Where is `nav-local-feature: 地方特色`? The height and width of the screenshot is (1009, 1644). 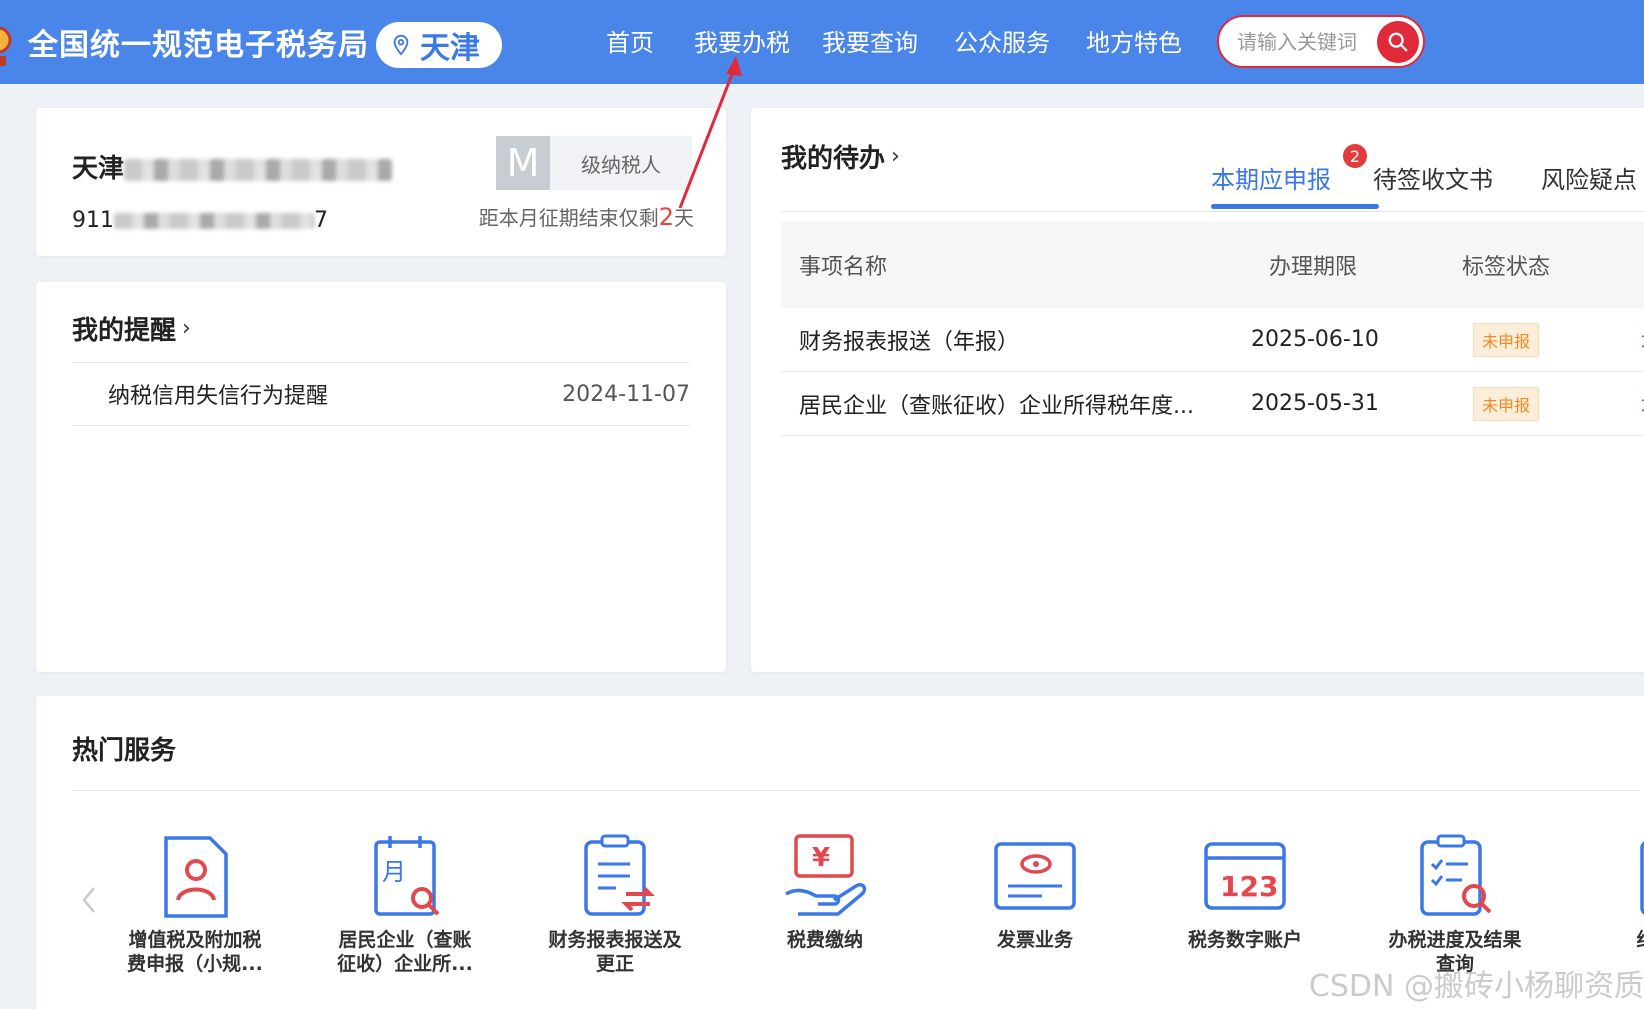
nav-local-feature: 地方特色 is located at coordinates (1150, 43).